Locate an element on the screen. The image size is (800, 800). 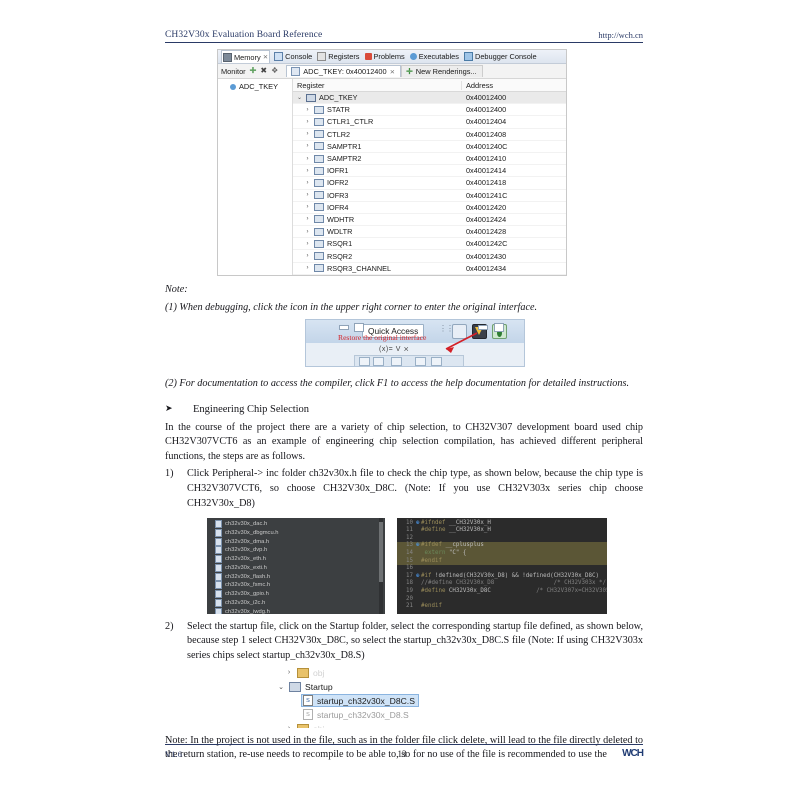
column-header-register: Register is located at coordinates (377, 85).